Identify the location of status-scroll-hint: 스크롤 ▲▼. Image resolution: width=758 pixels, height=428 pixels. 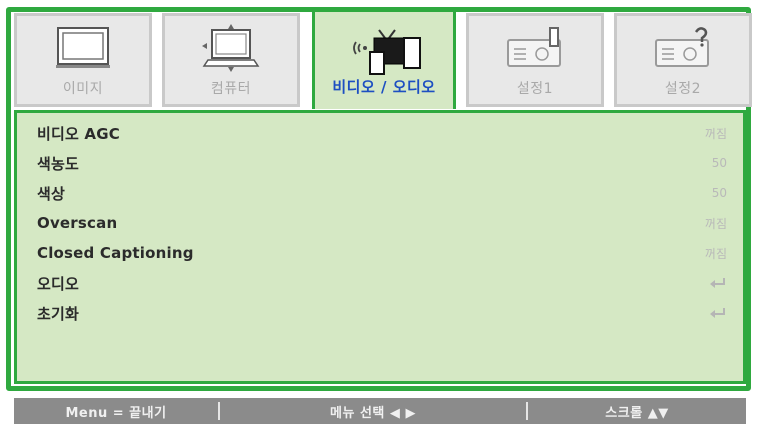
(637, 413).